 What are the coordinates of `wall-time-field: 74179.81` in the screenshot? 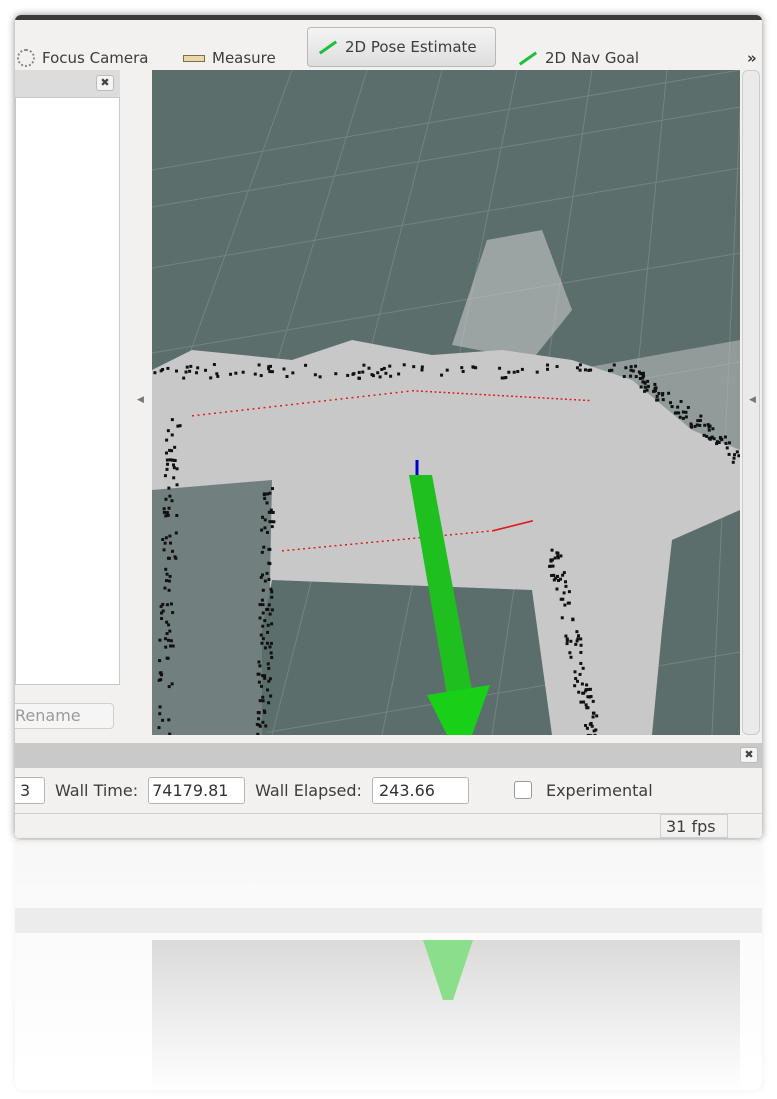 It's located at (197, 790).